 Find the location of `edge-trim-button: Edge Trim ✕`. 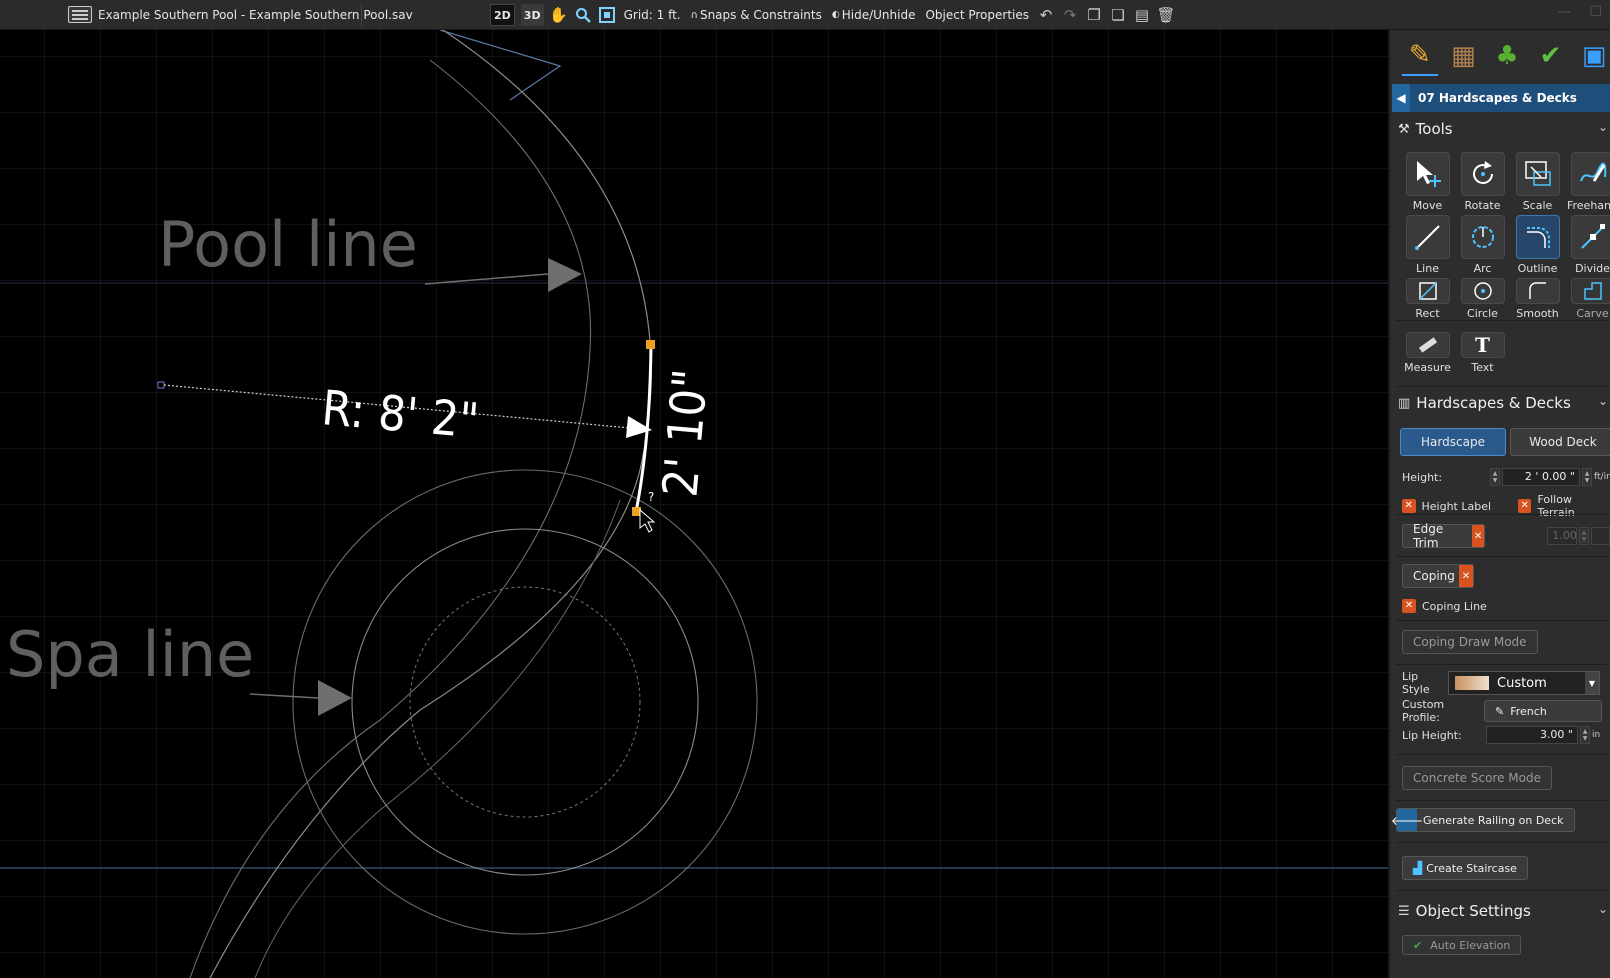

edge-trim-button: Edge Trim ✕ is located at coordinates (1444, 536).